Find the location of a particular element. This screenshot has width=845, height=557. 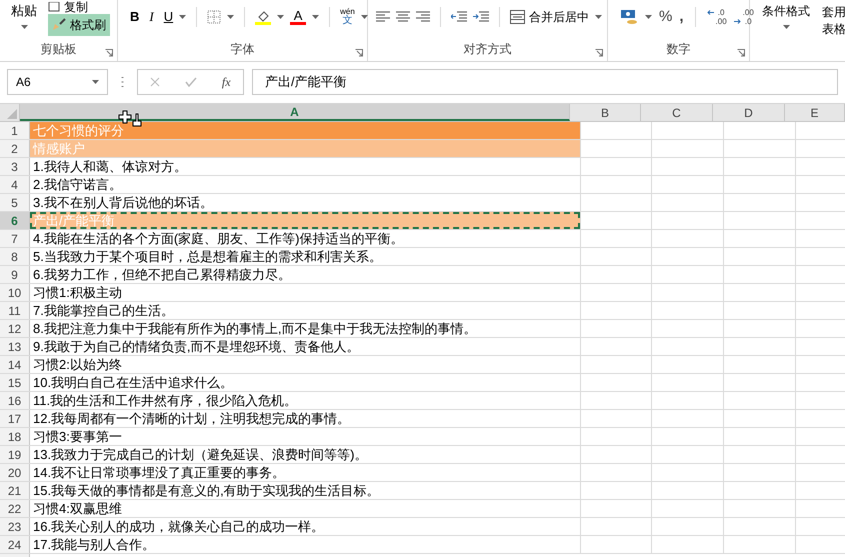

row-header: 23 is located at coordinates (15, 526).